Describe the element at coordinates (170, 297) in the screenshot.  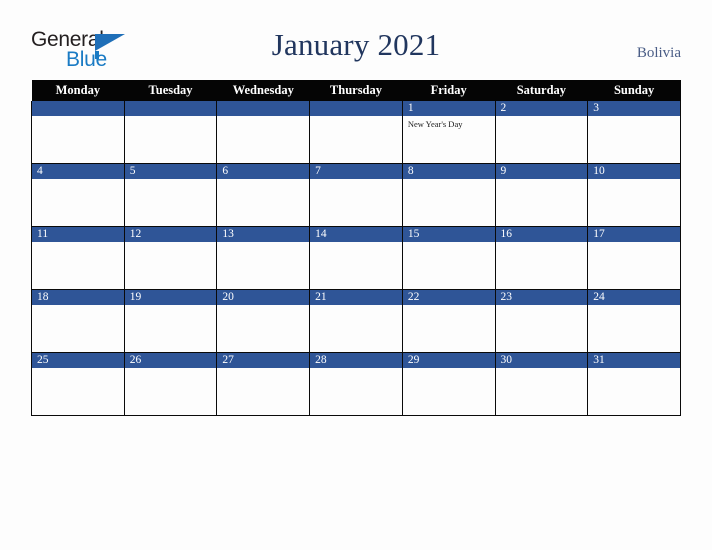
I see `day-number: 19` at that location.